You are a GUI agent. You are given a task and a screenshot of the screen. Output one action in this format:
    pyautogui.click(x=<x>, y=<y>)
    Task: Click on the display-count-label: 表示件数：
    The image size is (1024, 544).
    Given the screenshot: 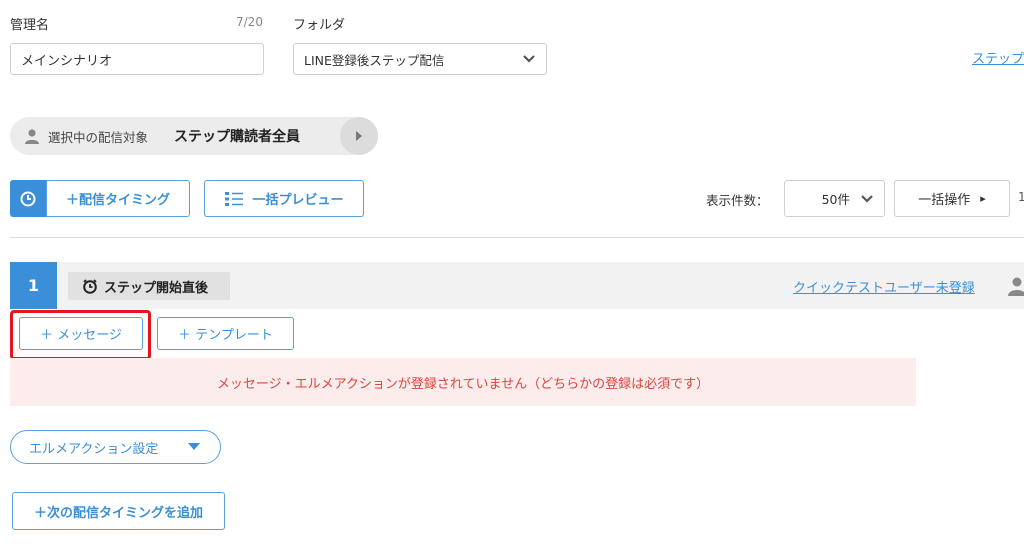 What is the action you would take?
    pyautogui.click(x=737, y=200)
    